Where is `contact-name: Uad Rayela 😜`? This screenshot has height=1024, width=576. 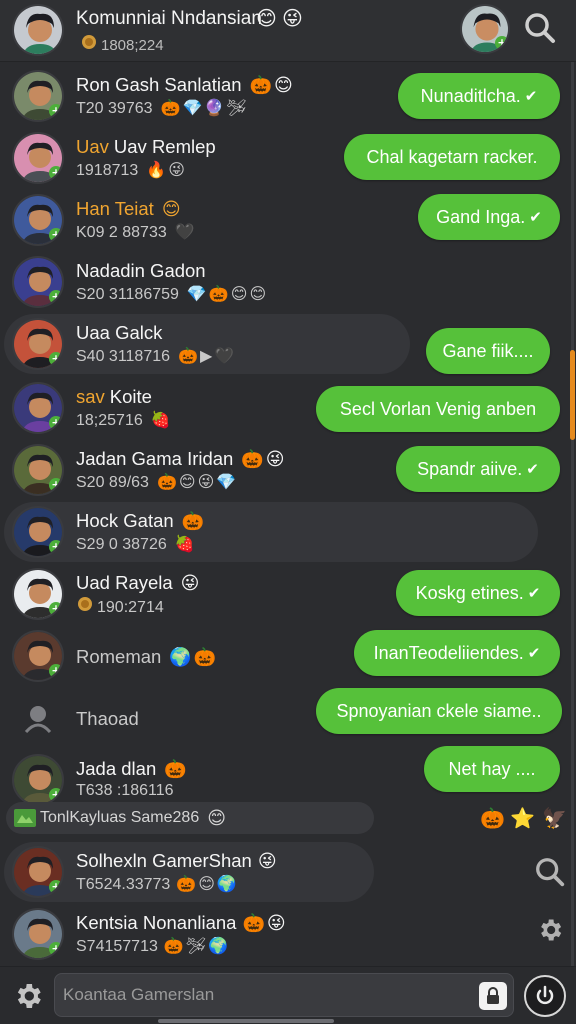 contact-name: Uad Rayela 😜 is located at coordinates (137, 583).